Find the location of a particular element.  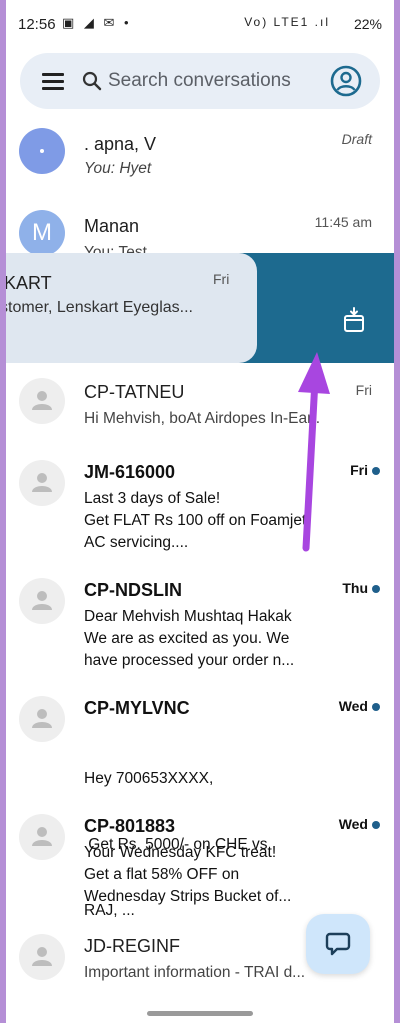

battery-level: 22% is located at coordinates (367, 24).